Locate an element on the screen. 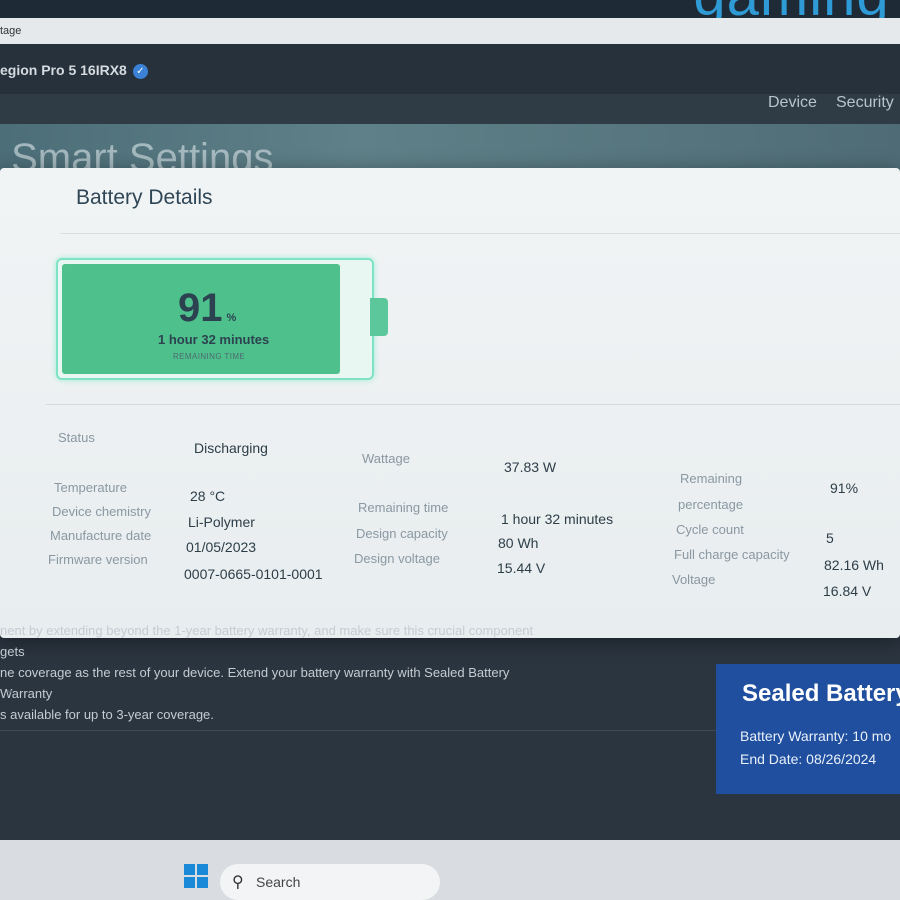  taskbar: ⚲ Search is located at coordinates (450, 870).